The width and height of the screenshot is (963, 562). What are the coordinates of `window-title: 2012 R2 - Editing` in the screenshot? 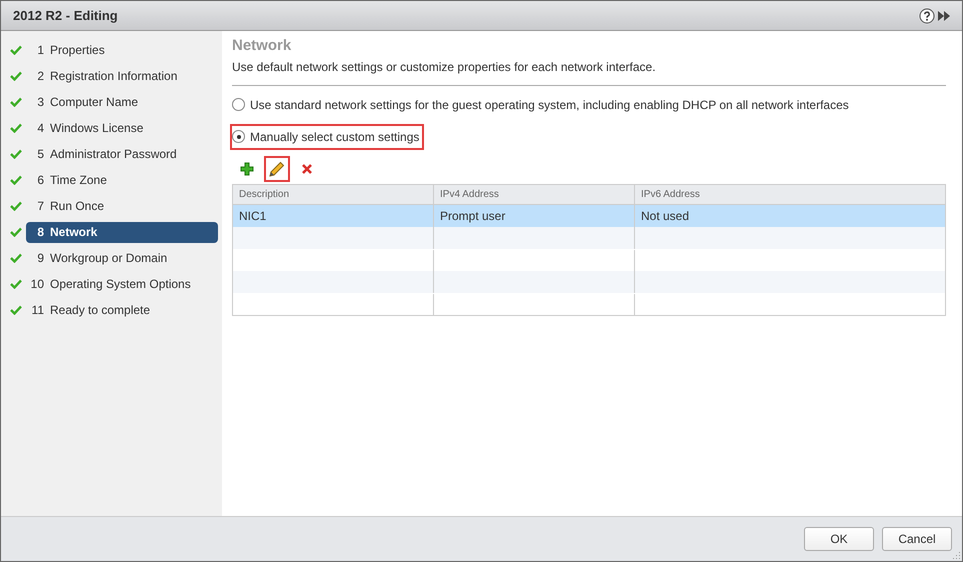 It's located at (65, 15).